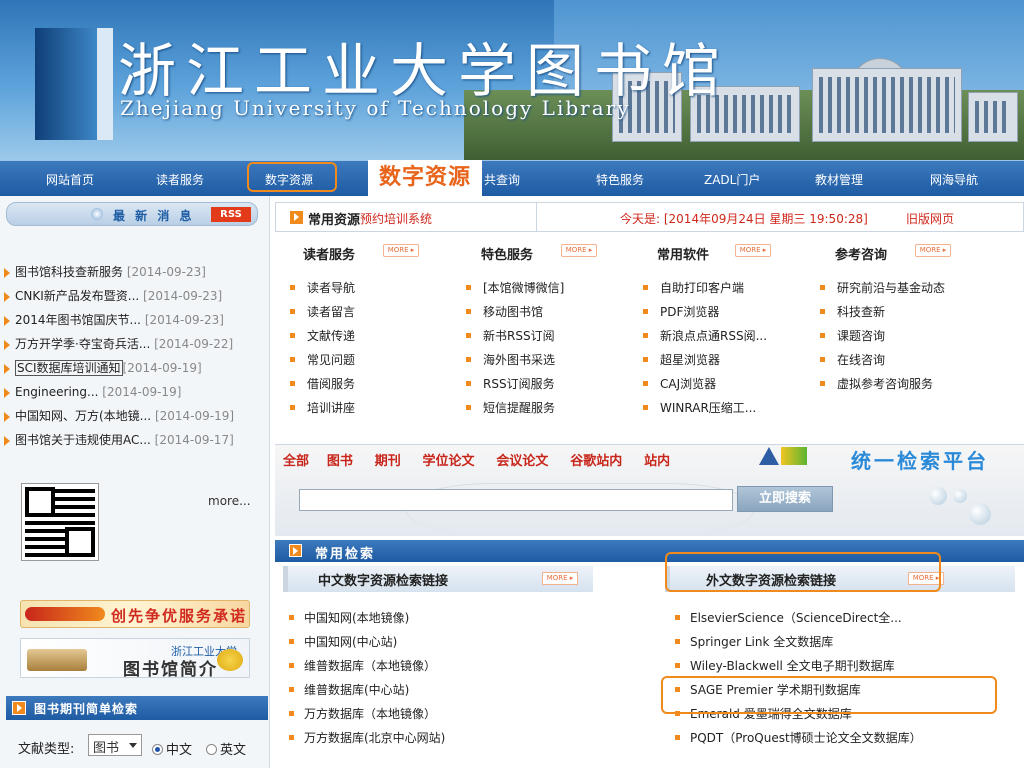 The width and height of the screenshot is (1024, 768). Describe the element at coordinates (46, 749) in the screenshot. I see `doc-type-label: 文献类型:` at that location.